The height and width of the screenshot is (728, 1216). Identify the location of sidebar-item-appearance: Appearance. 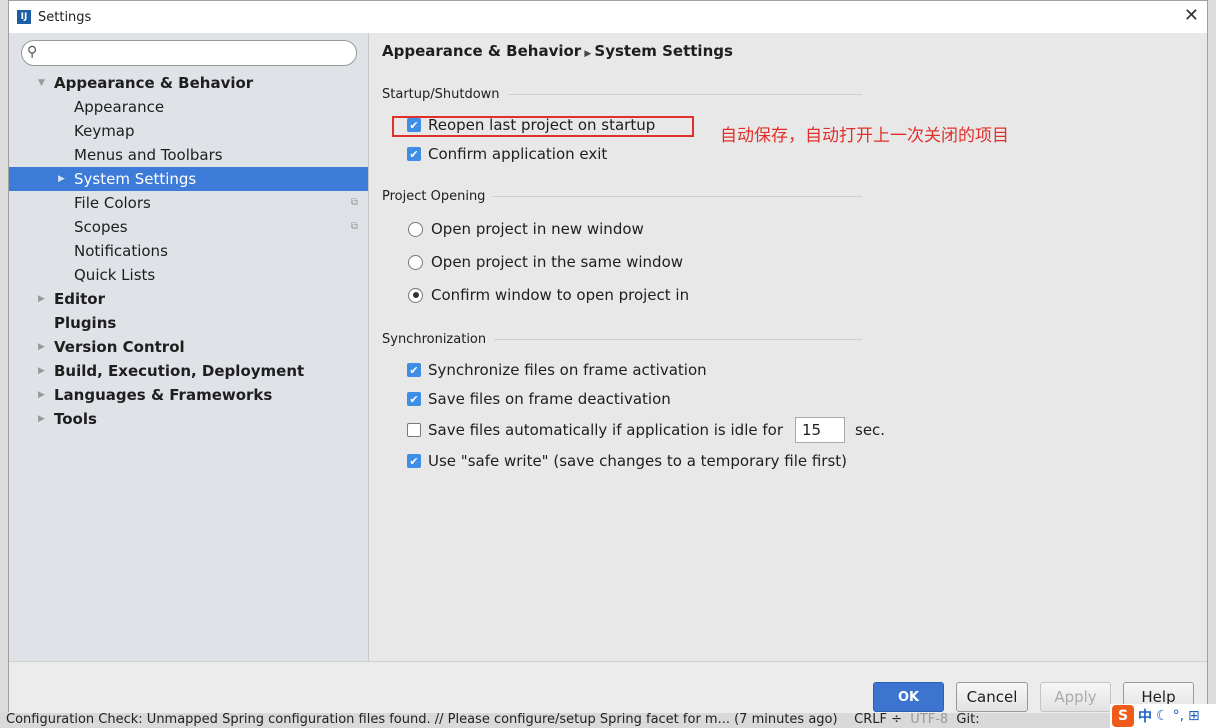
(188, 107).